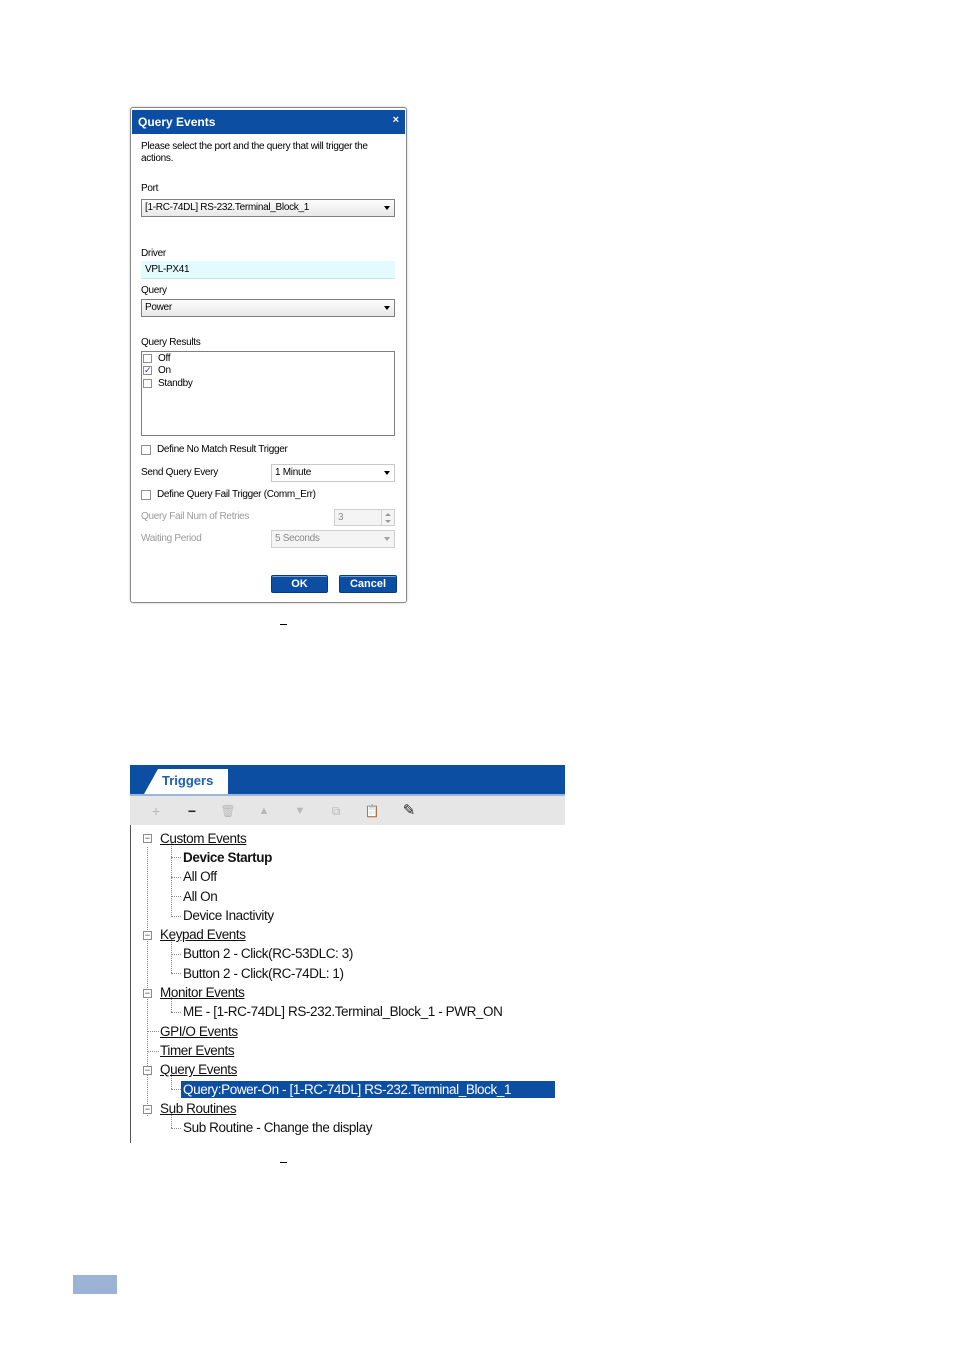 This screenshot has width=954, height=1350. I want to click on port-dropdown: [1-RC-74DL] RS-232.Terminal_Block_1, so click(268, 208).